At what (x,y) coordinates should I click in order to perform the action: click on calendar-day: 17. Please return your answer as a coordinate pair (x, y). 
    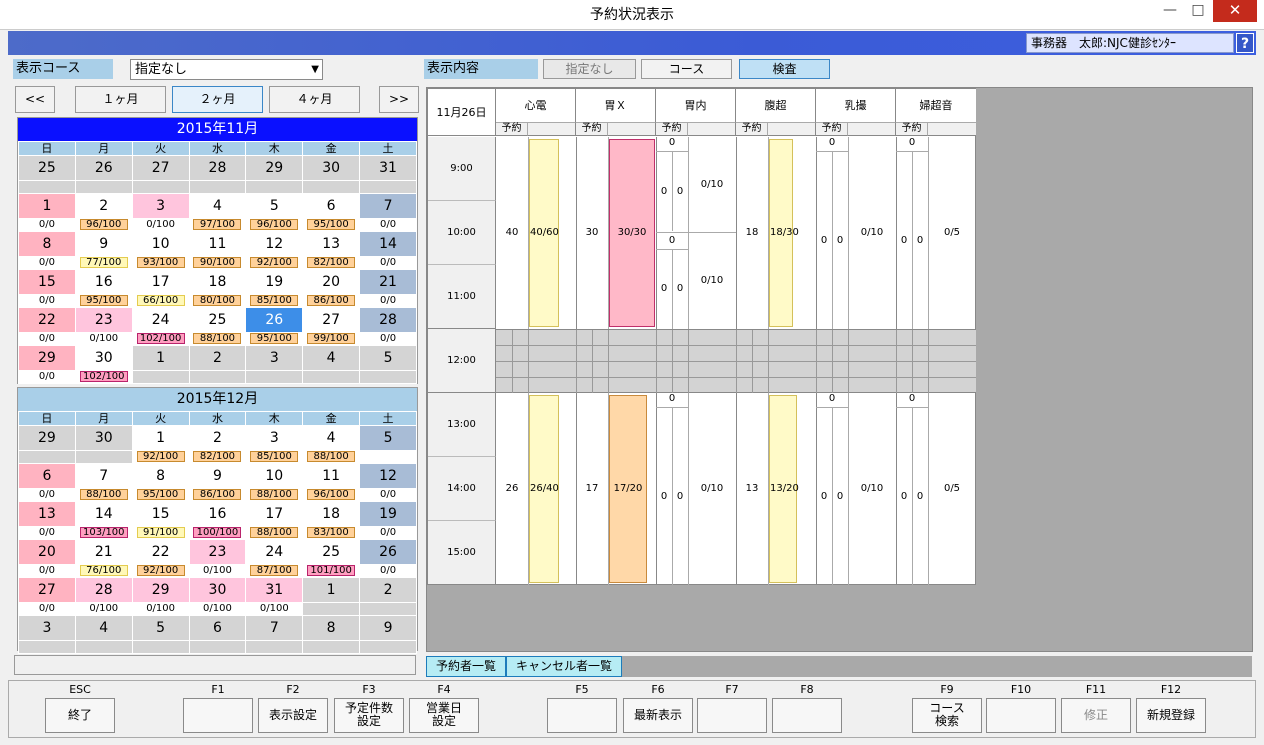
    Looking at the image, I should click on (274, 514).